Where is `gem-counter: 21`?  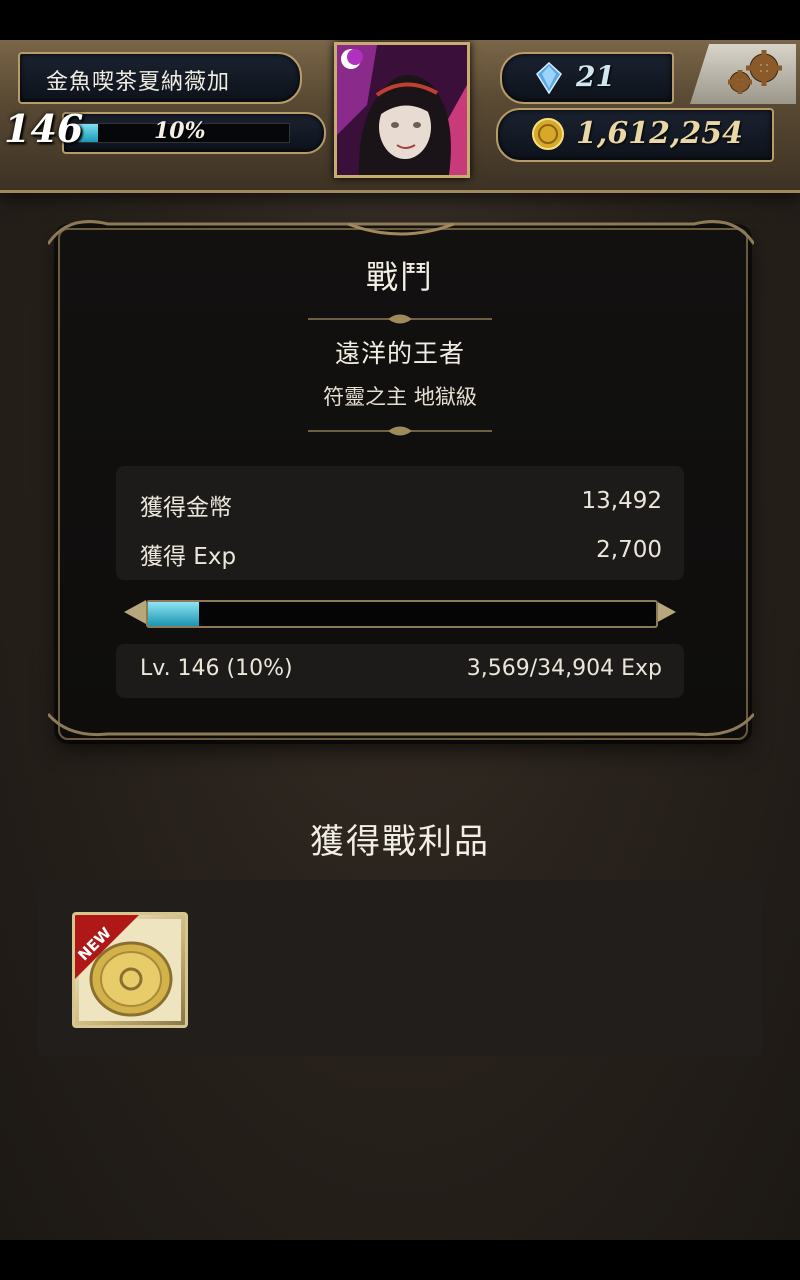 gem-counter: 21 is located at coordinates (587, 78).